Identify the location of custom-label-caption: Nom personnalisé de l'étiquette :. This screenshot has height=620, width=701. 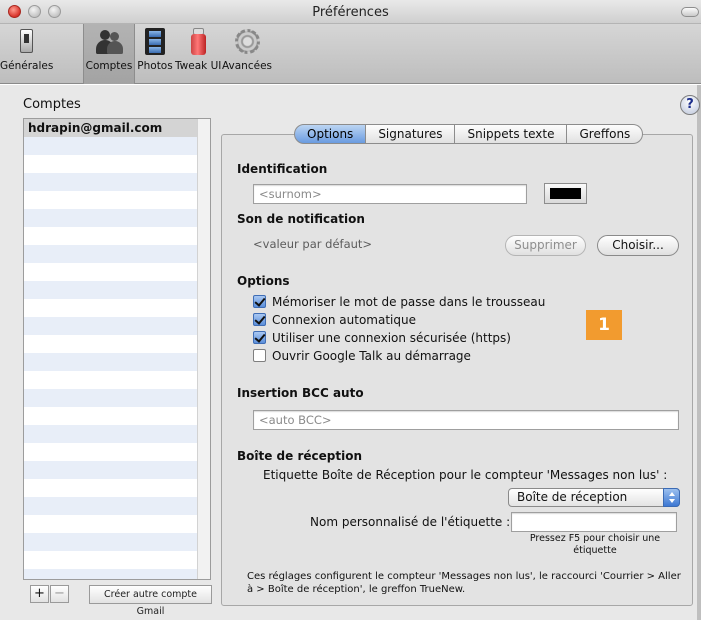
(410, 522).